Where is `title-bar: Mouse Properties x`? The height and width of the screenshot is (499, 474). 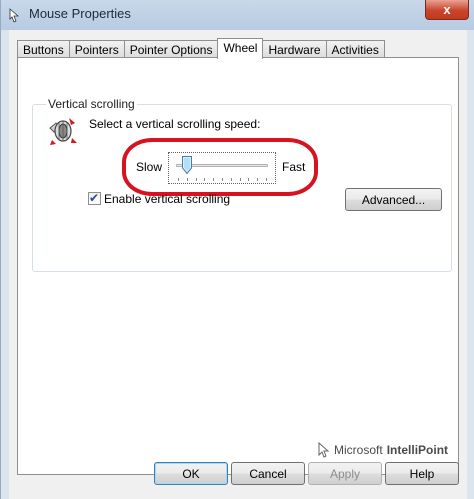 title-bar: Mouse Properties x is located at coordinates (237, 15).